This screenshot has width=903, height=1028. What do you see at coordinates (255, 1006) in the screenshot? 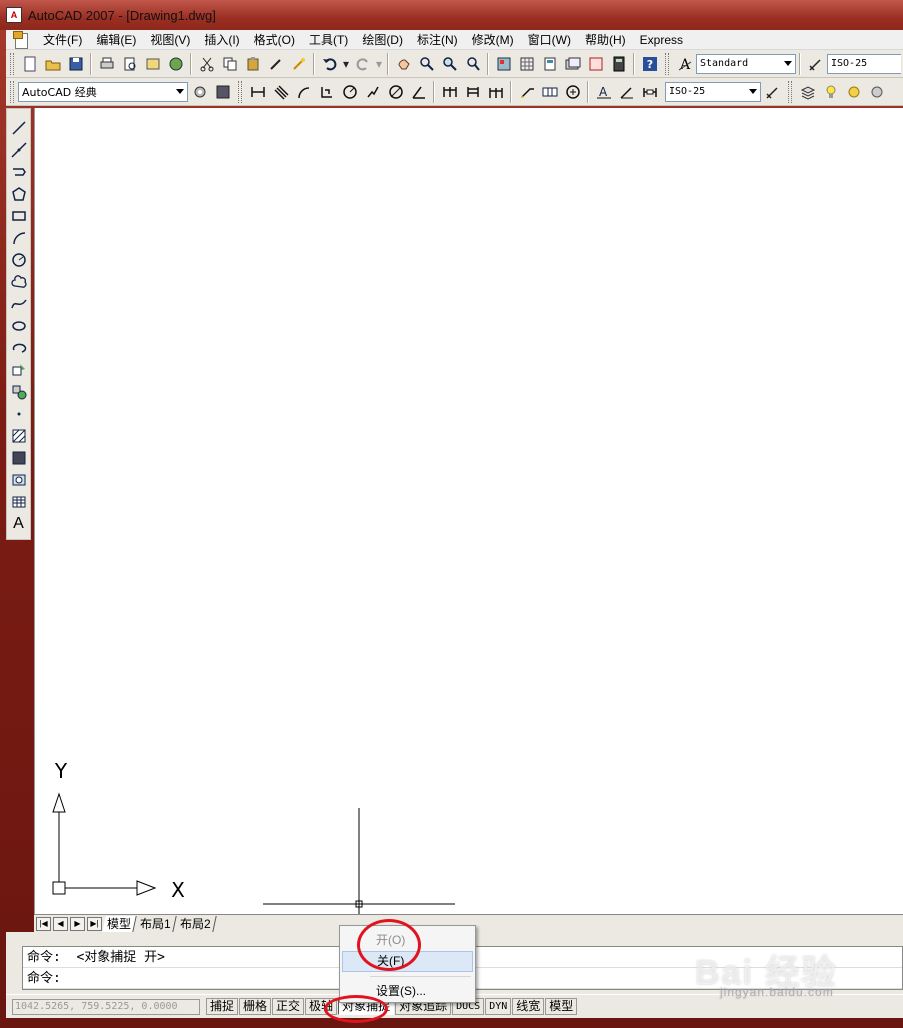
I see `grid-toggle: 栅格` at bounding box center [255, 1006].